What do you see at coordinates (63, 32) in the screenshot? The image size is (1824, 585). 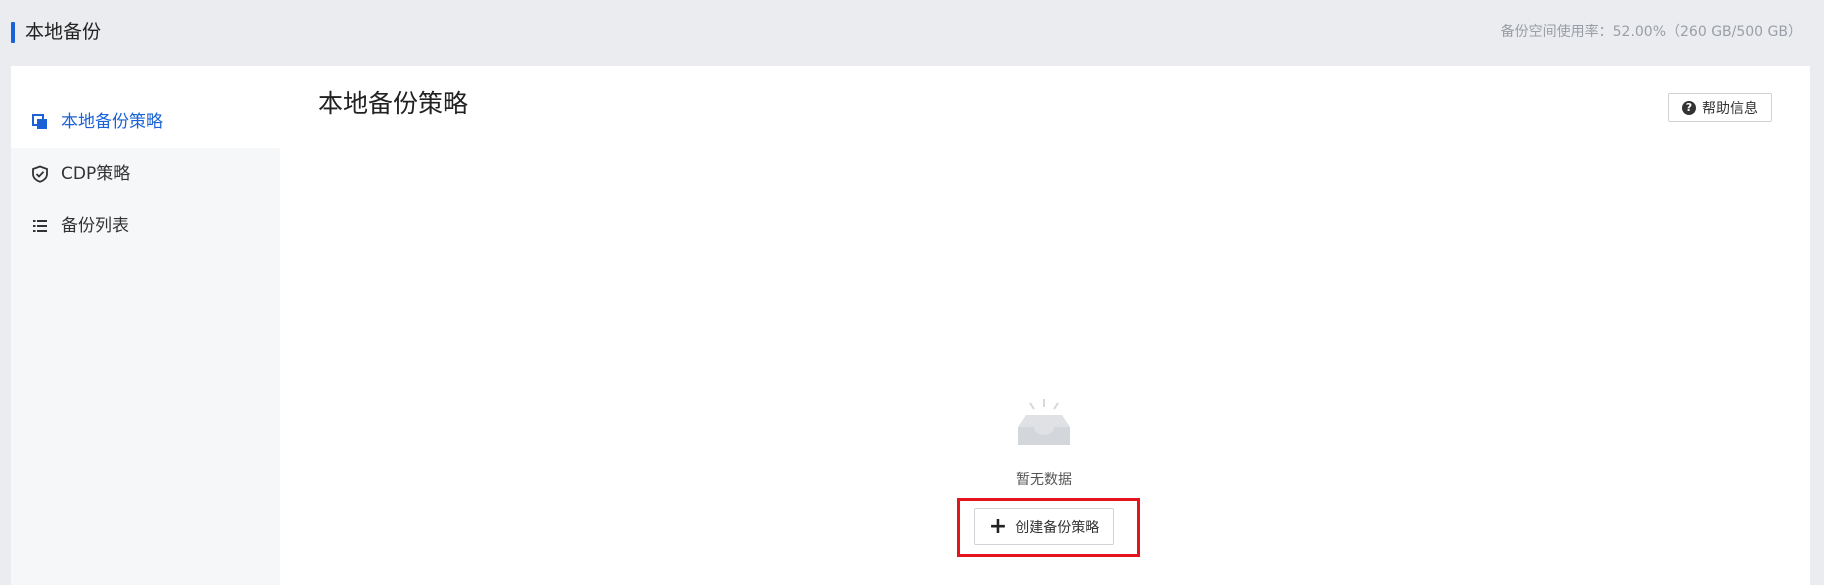 I see `page-header-title: 本地备份` at bounding box center [63, 32].